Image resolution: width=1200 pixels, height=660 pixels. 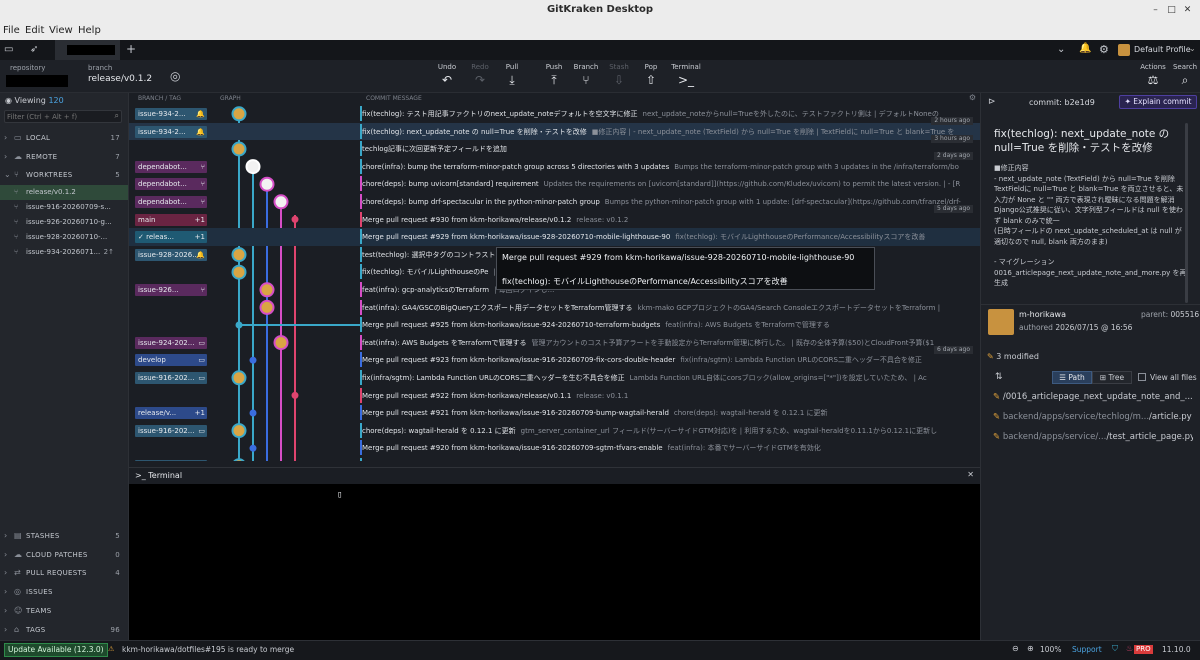 I want to click on tree-view-button: ⊞ Tree, so click(x=1112, y=377).